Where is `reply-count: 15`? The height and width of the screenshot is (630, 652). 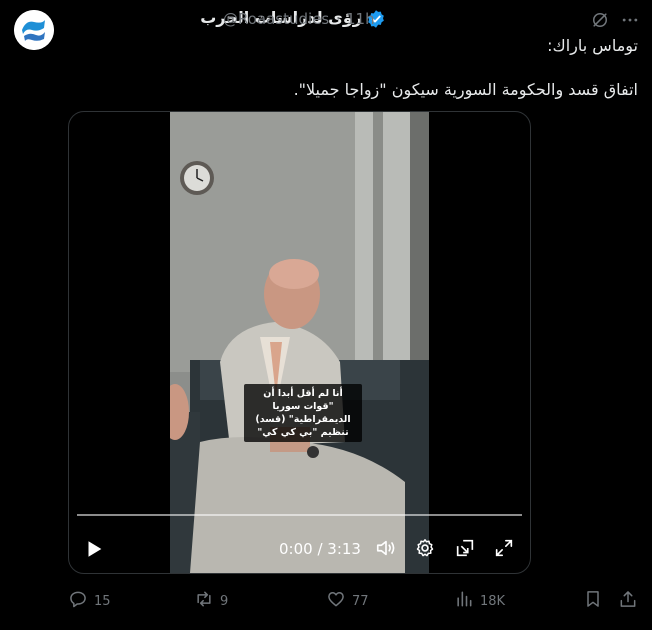
reply-count: 15 is located at coordinates (102, 601).